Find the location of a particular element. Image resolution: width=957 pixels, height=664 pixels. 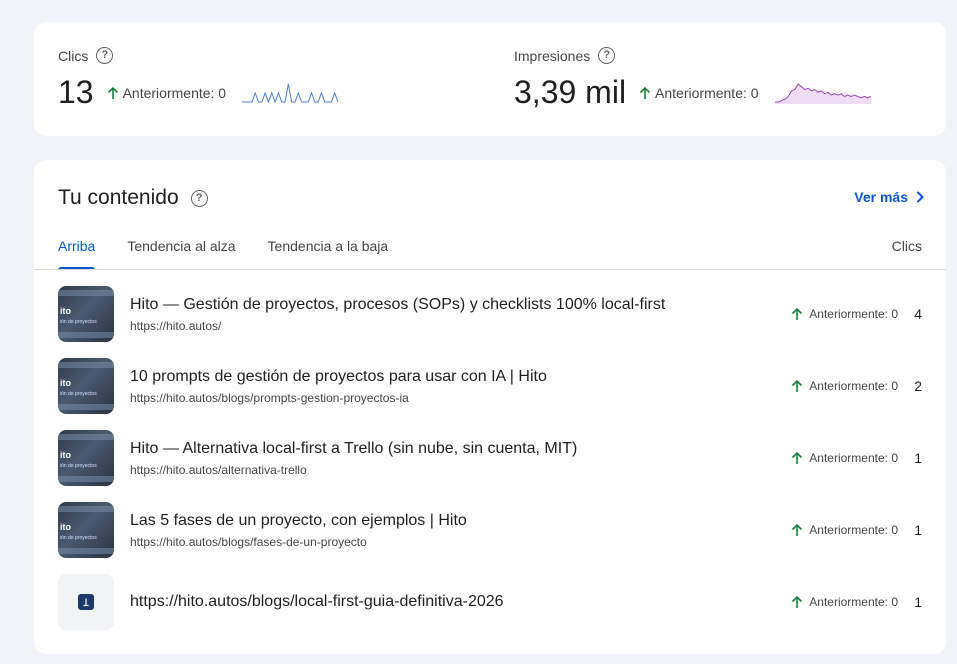

see-more-label: Ver más is located at coordinates (881, 197).